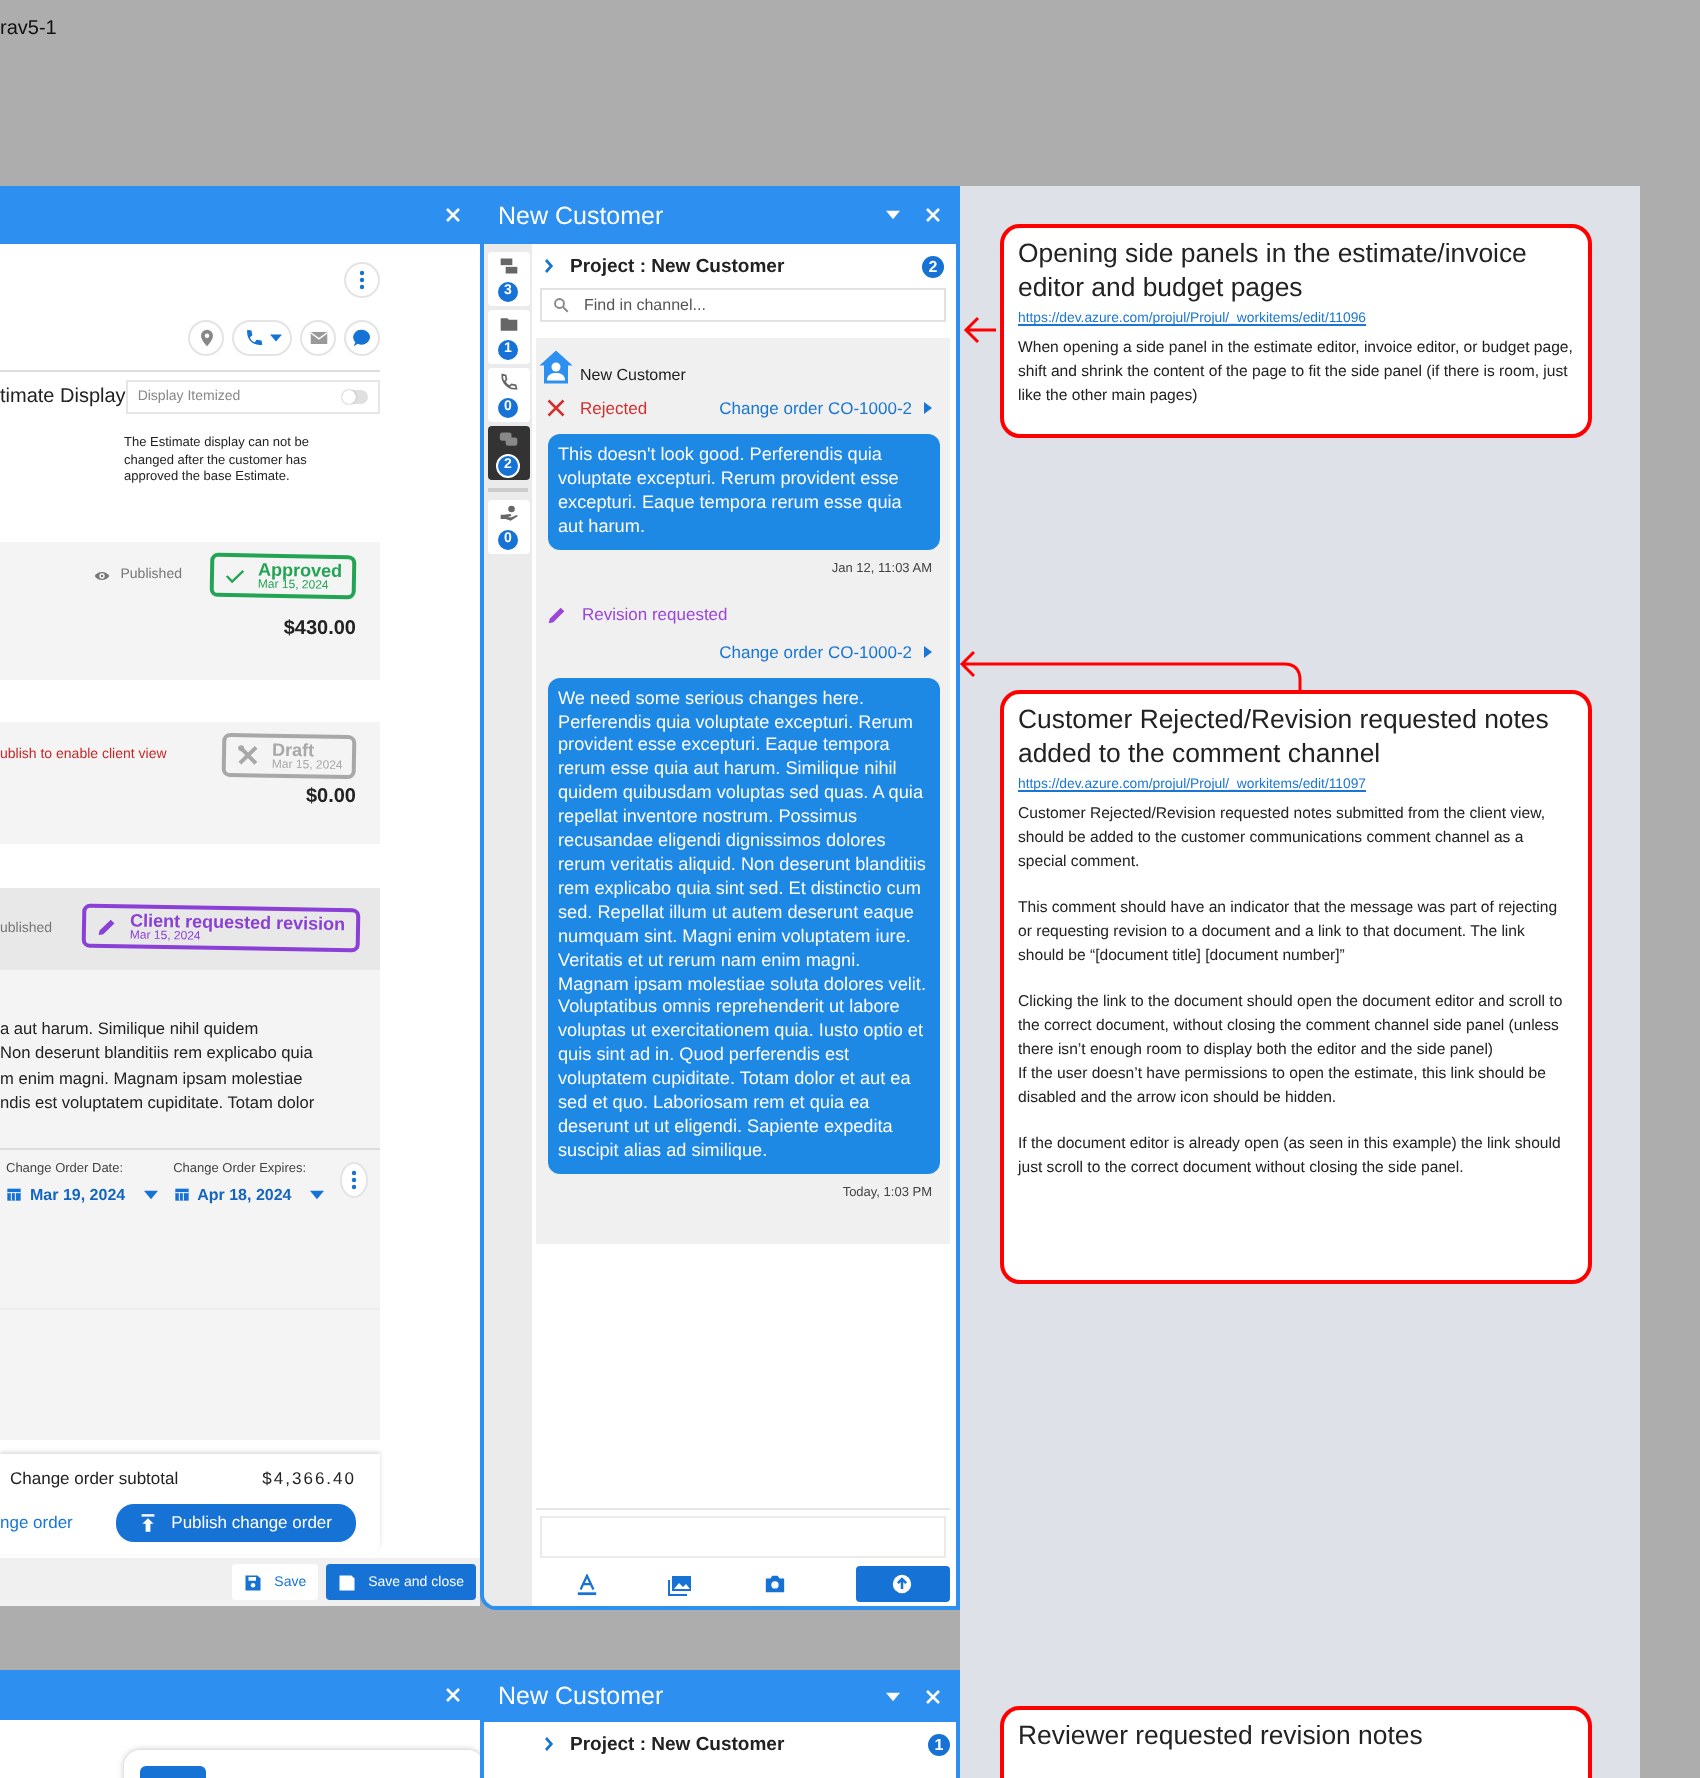  Describe the element at coordinates (655, 614) in the screenshot. I see `status-label: Revision requested` at that location.